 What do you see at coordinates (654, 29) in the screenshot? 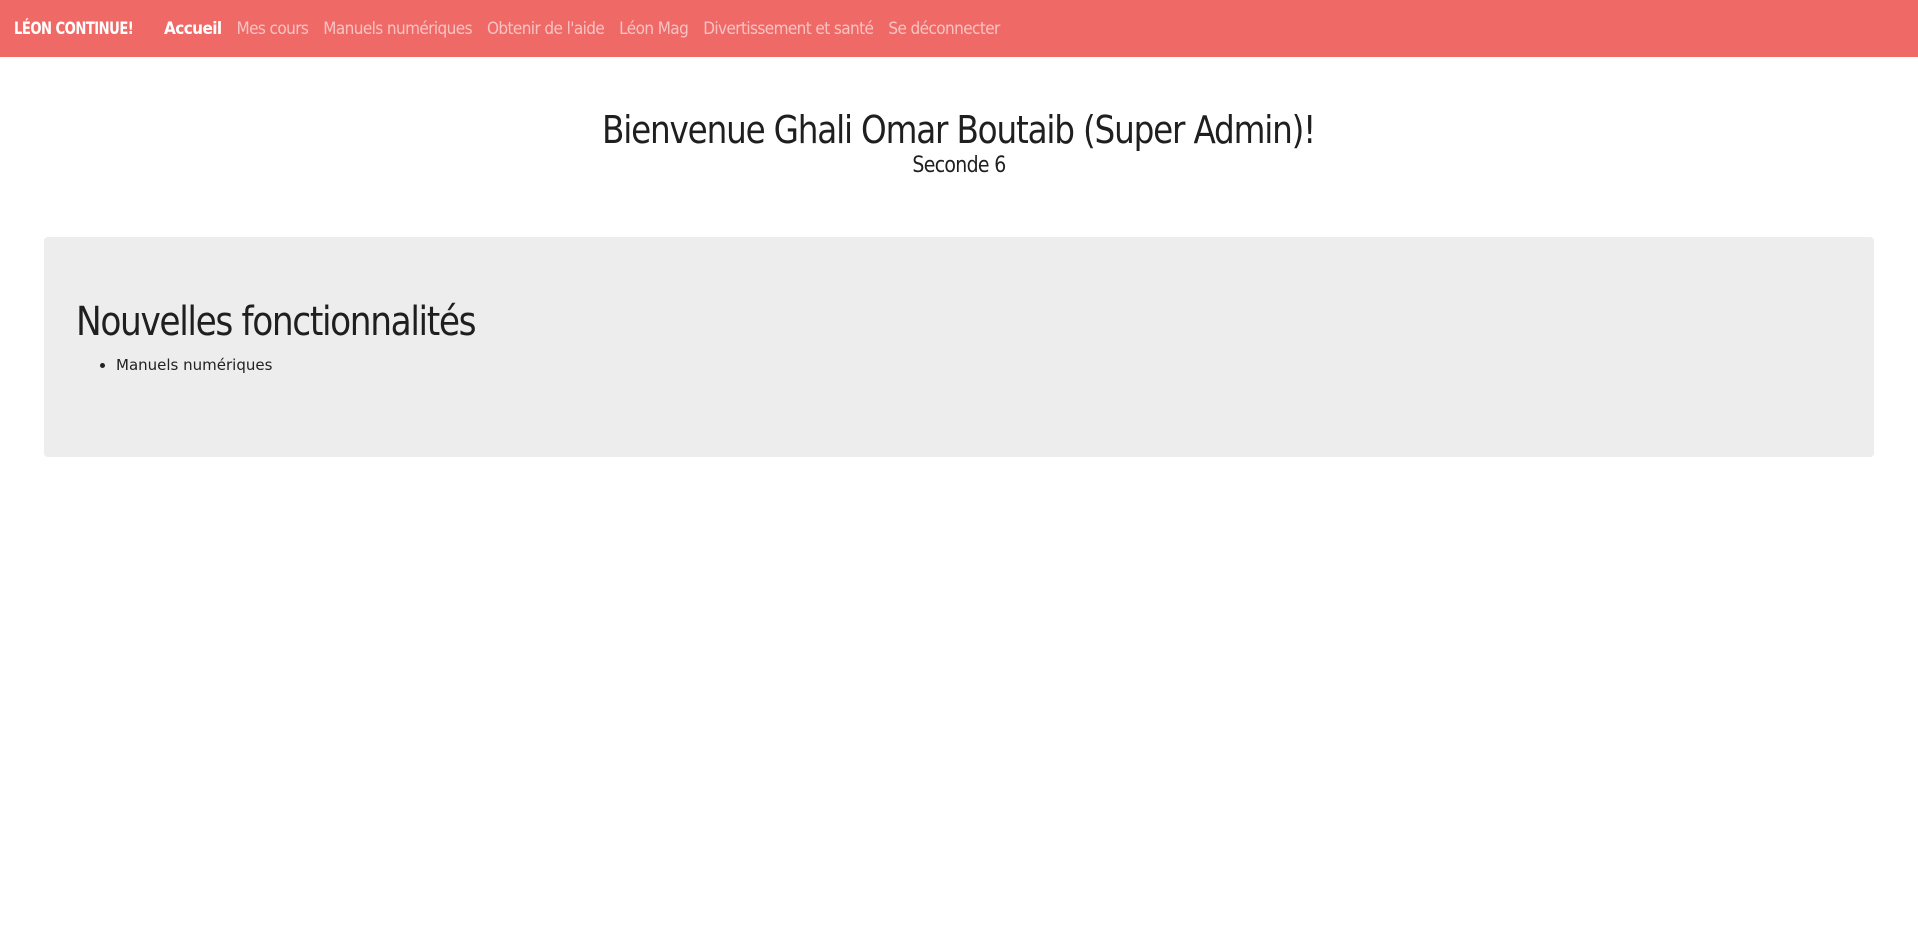
I see `nav-link-leon-mag: Léon Mag` at bounding box center [654, 29].